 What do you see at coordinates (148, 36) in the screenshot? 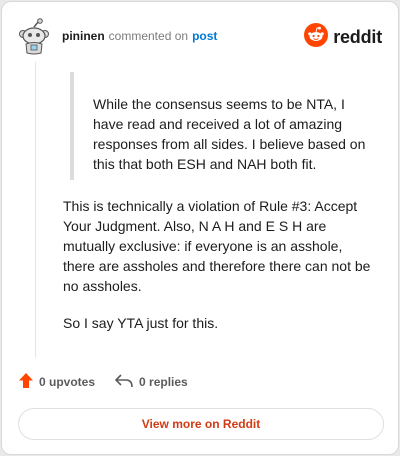
I see `action-text: commented on` at bounding box center [148, 36].